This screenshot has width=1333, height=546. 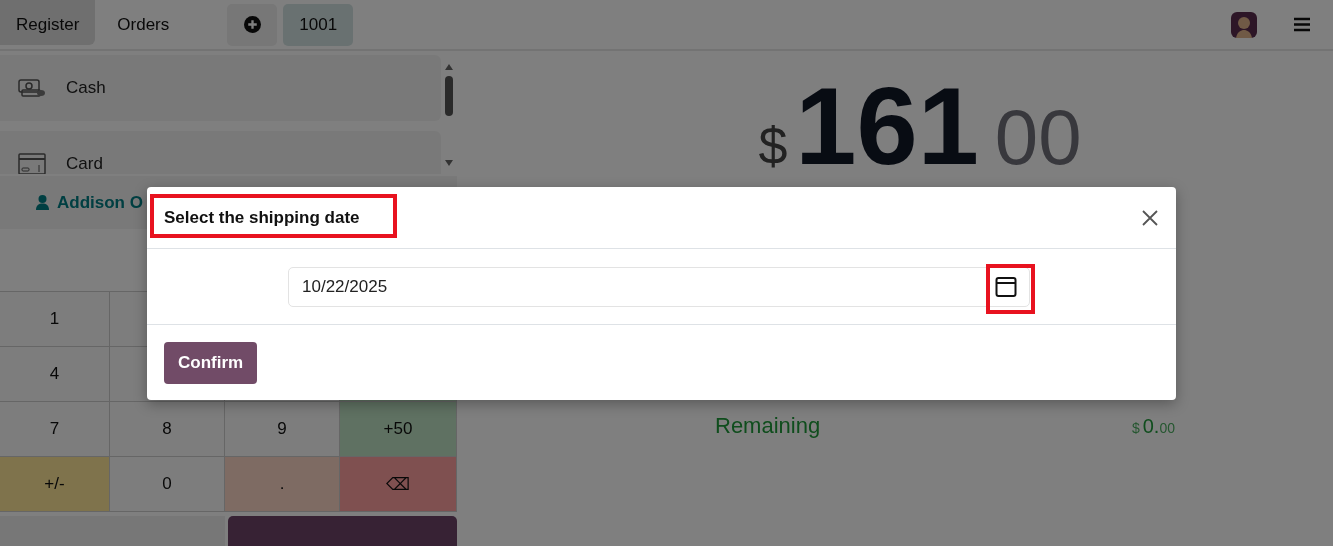 What do you see at coordinates (282, 429) in the screenshot?
I see `keypad-key: 9` at bounding box center [282, 429].